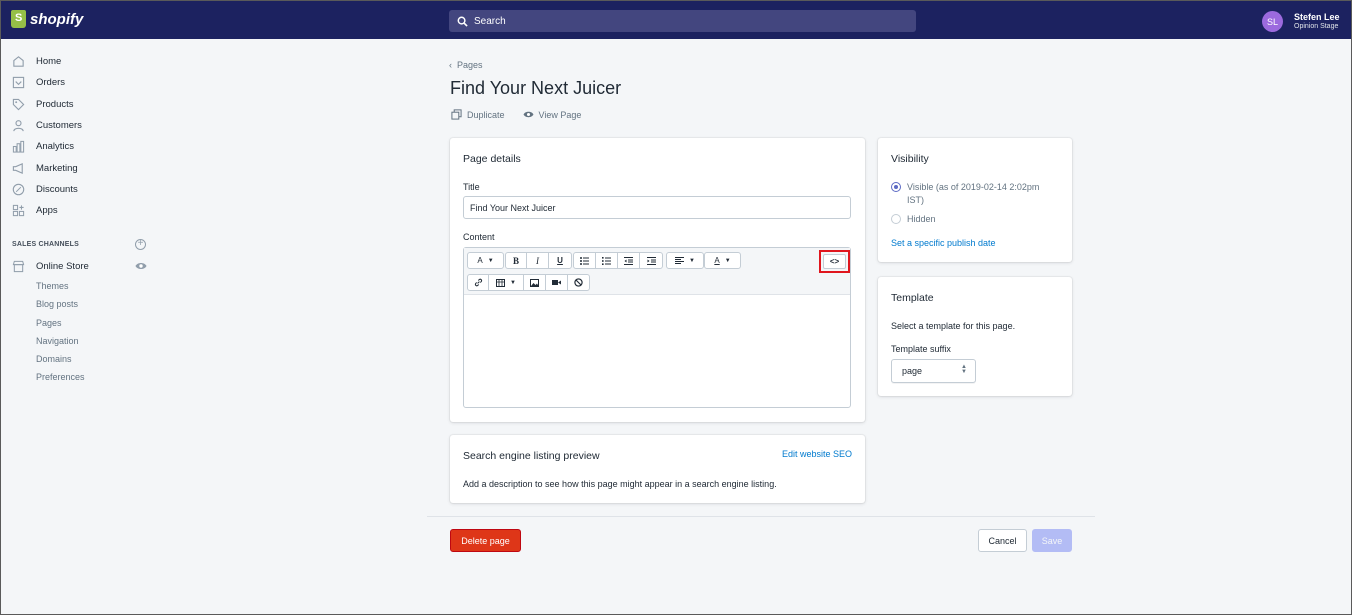 The height and width of the screenshot is (615, 1352). I want to click on list-group, so click(618, 260).